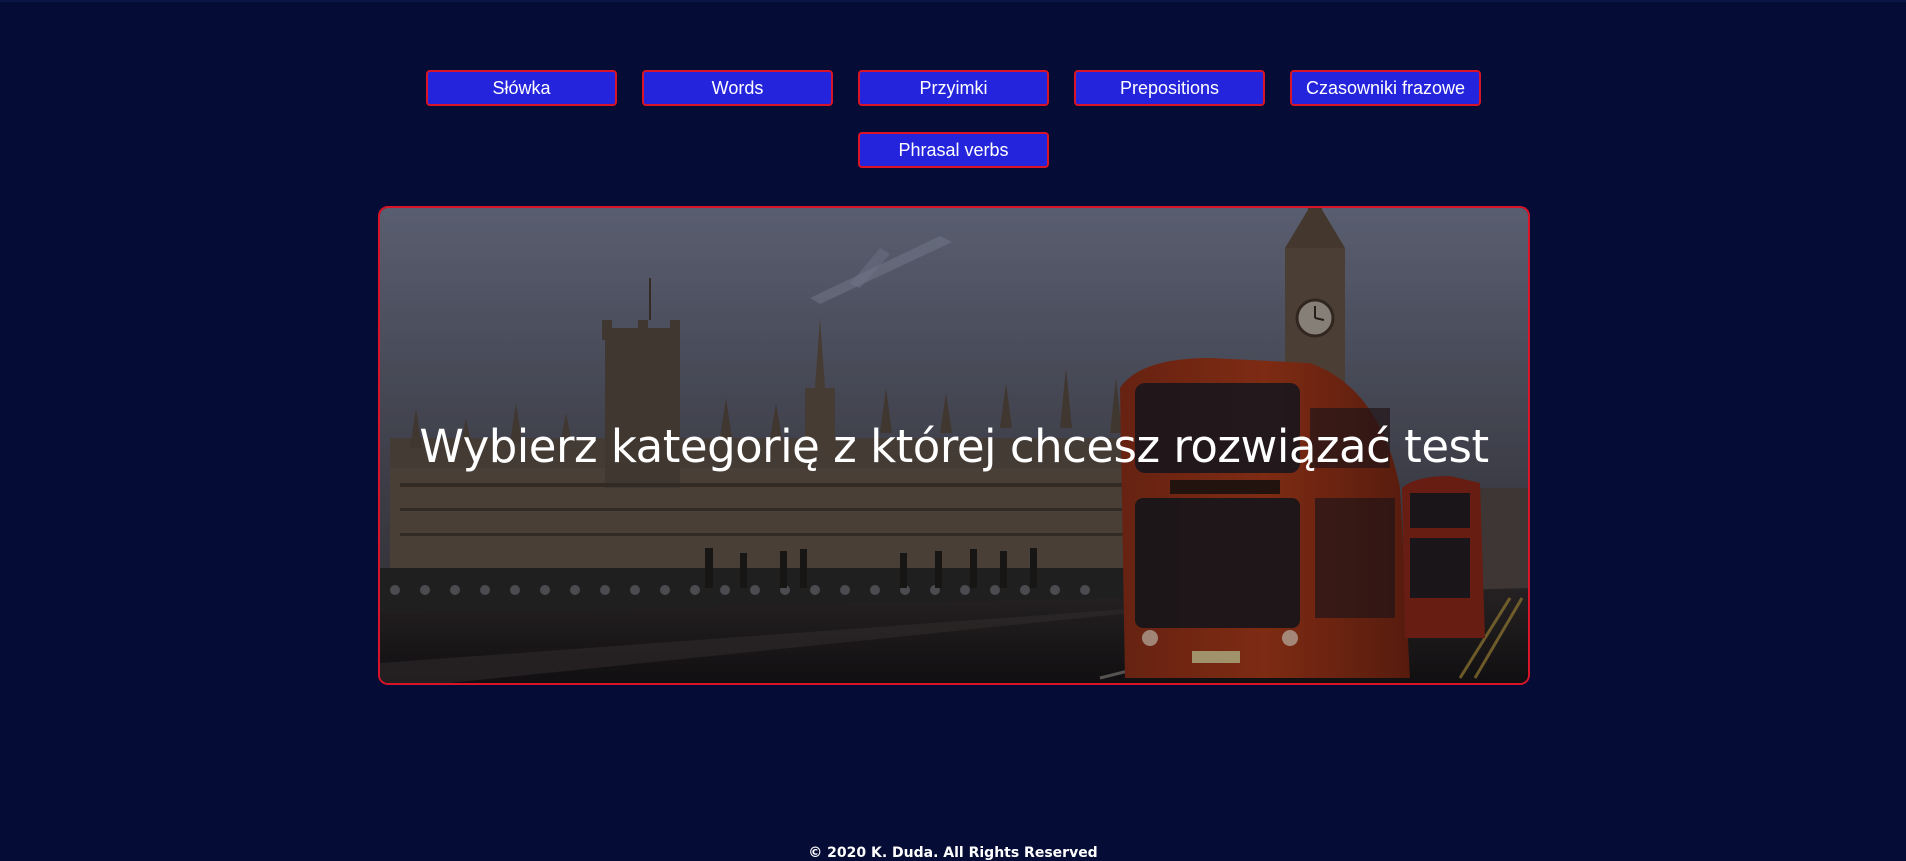 The width and height of the screenshot is (1906, 861). I want to click on nav-button-przyimki: Przyimki, so click(953, 88).